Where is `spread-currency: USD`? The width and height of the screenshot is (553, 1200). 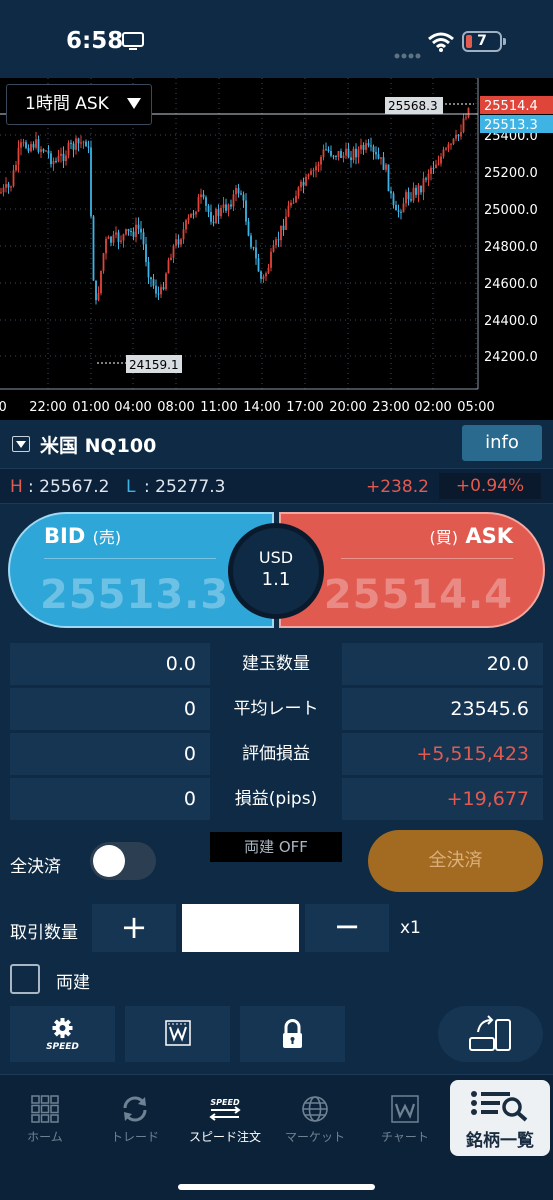
spread-currency: USD is located at coordinates (276, 557).